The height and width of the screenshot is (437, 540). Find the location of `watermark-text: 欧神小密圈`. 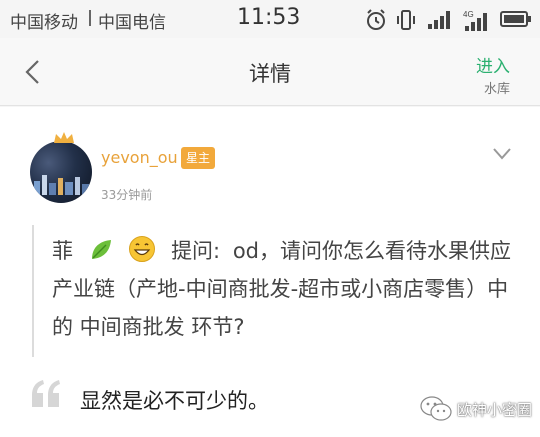

watermark-text: 欧神小密圈 is located at coordinates (494, 409).